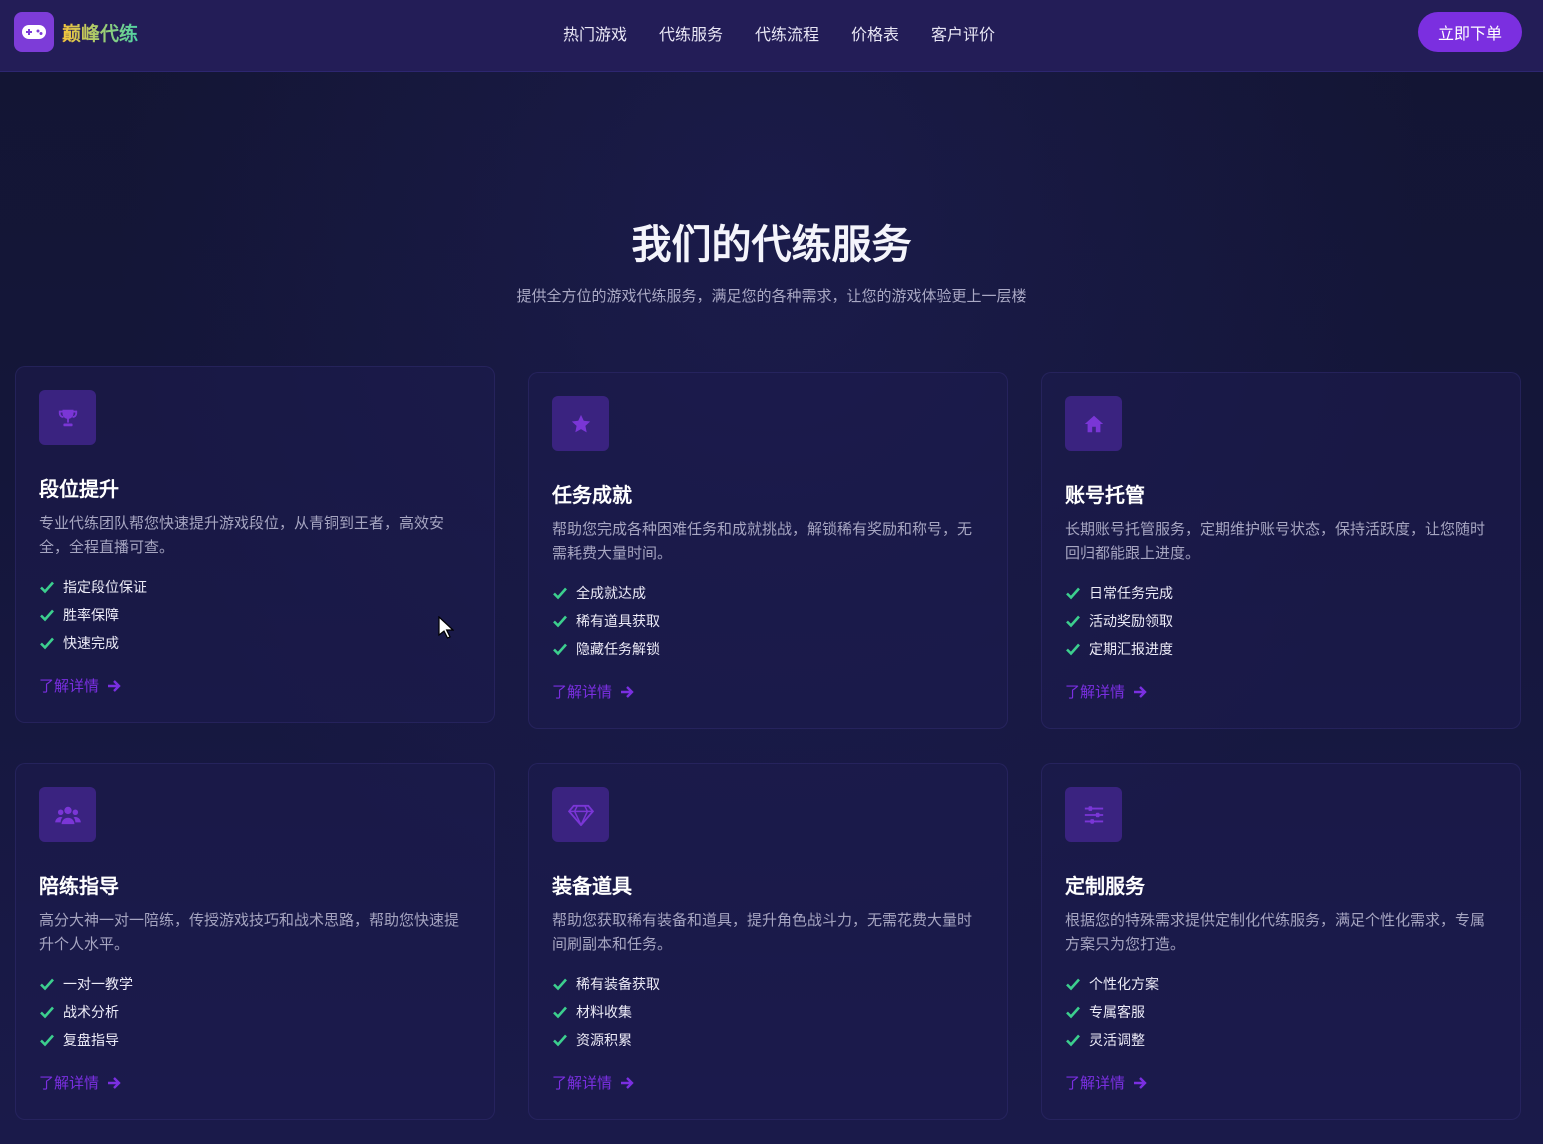  What do you see at coordinates (1112, 984) in the screenshot?
I see `feature-item: 个性化方案` at bounding box center [1112, 984].